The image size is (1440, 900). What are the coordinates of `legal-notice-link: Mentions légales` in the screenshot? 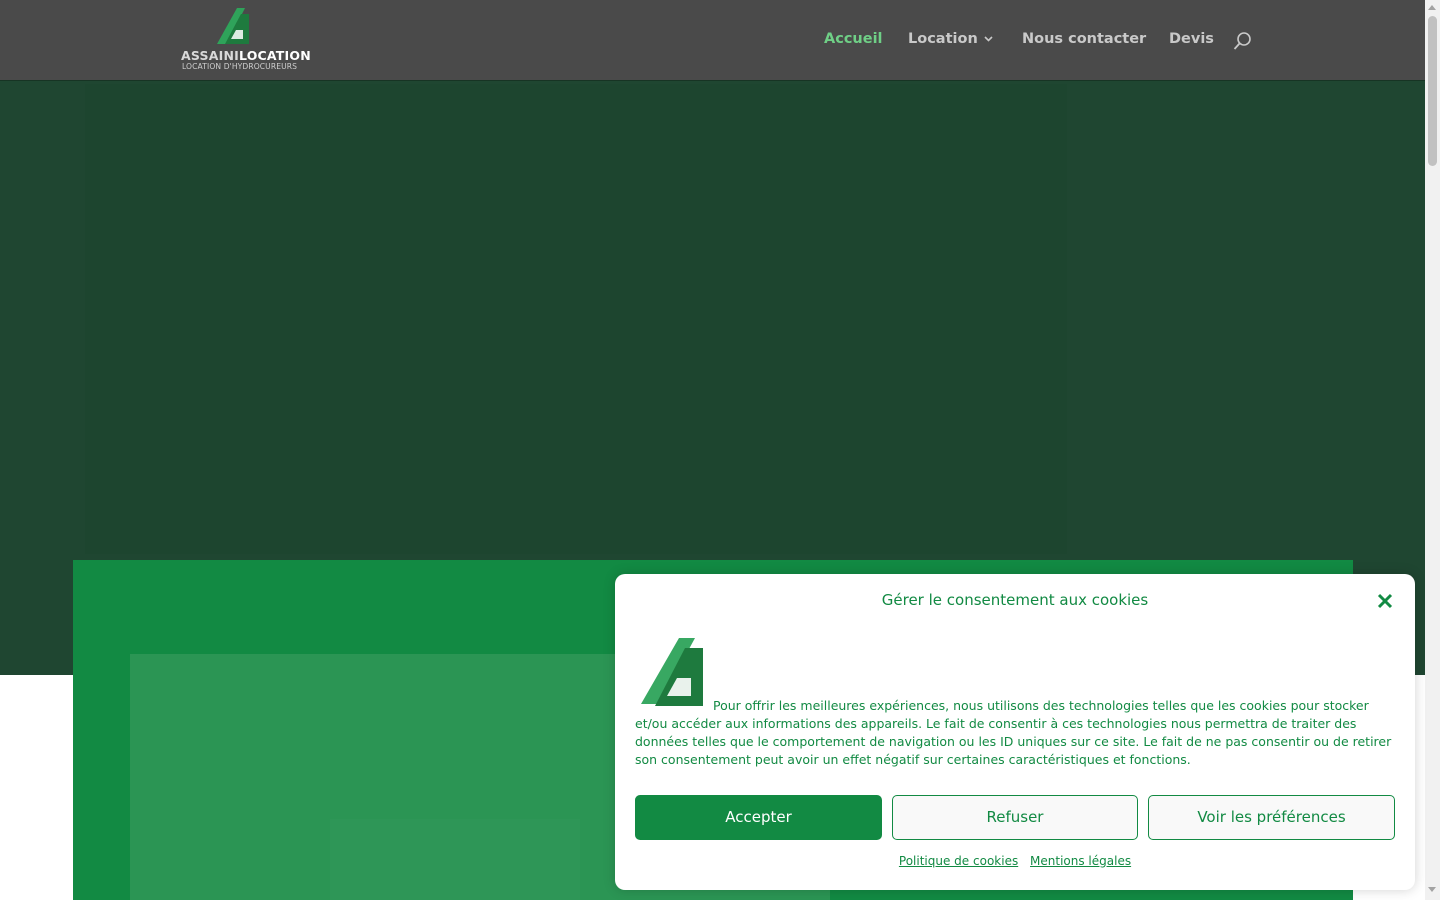 It's located at (1080, 861).